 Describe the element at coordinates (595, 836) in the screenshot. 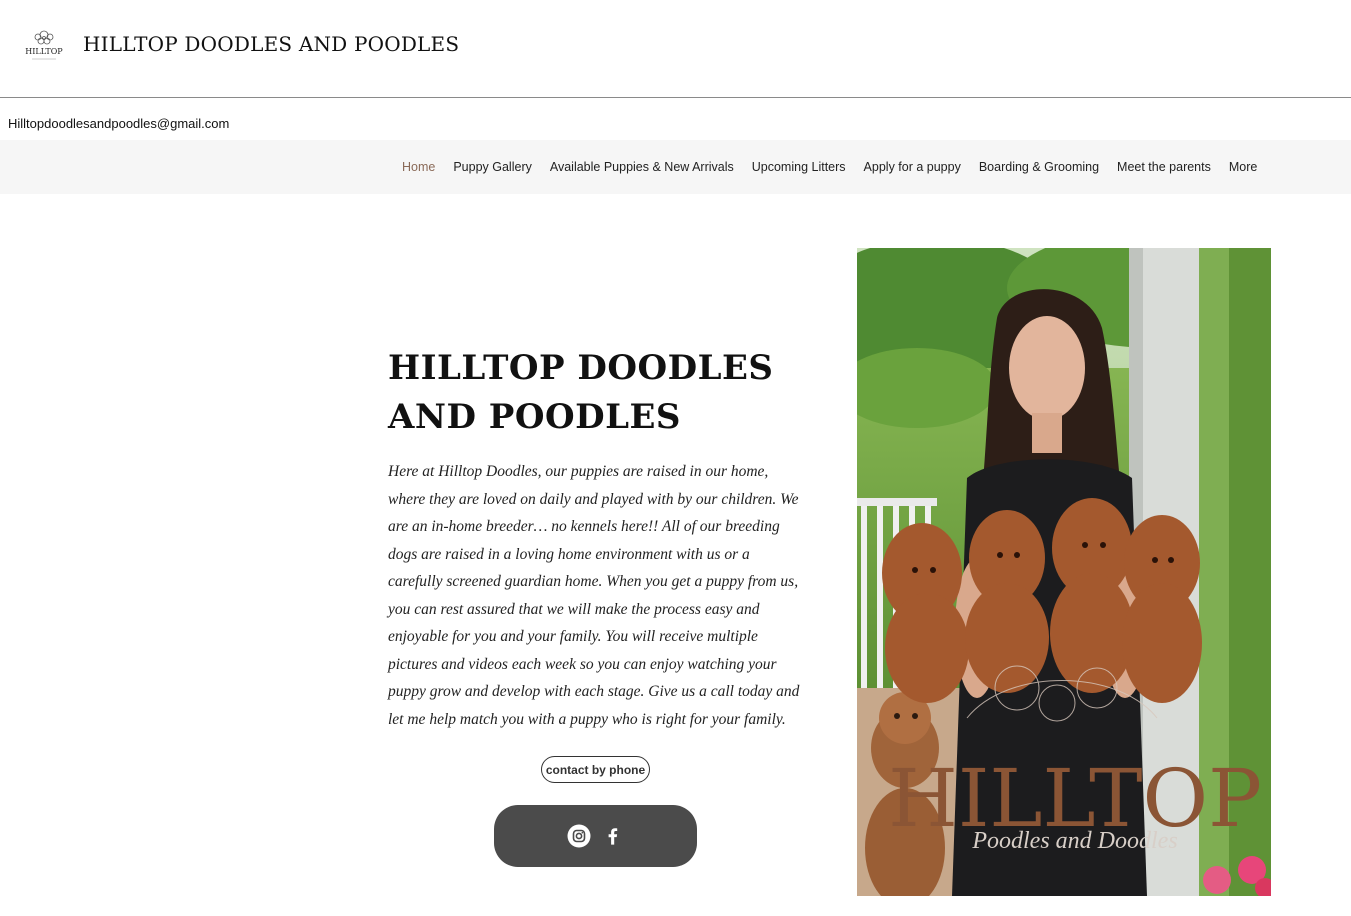

I see `social-bar` at that location.